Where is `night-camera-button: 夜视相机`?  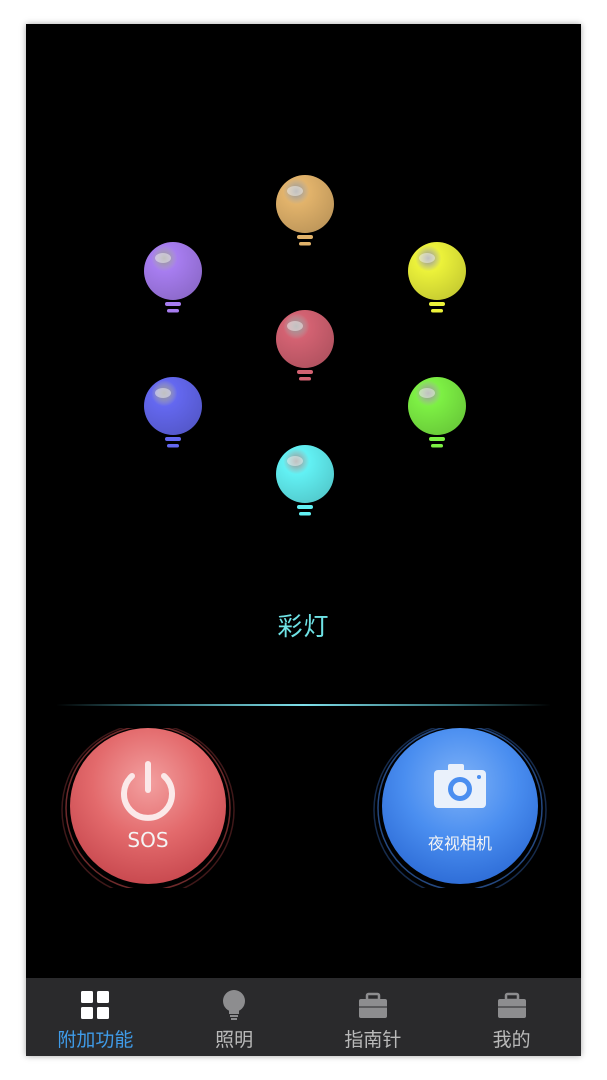
night-camera-button: 夜视相机 is located at coordinates (460, 808).